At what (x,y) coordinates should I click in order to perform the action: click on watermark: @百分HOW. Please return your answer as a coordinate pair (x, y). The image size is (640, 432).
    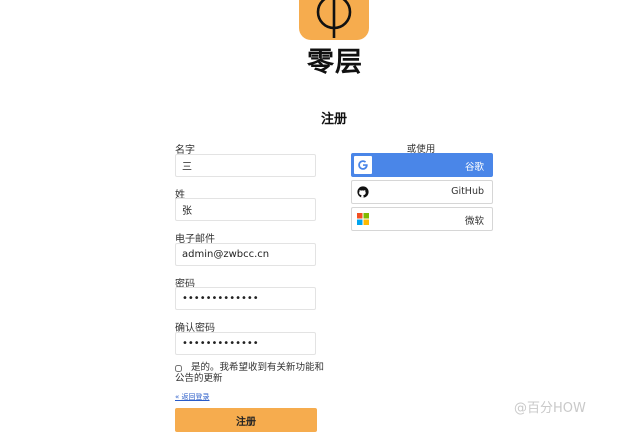
    Looking at the image, I should click on (550, 408).